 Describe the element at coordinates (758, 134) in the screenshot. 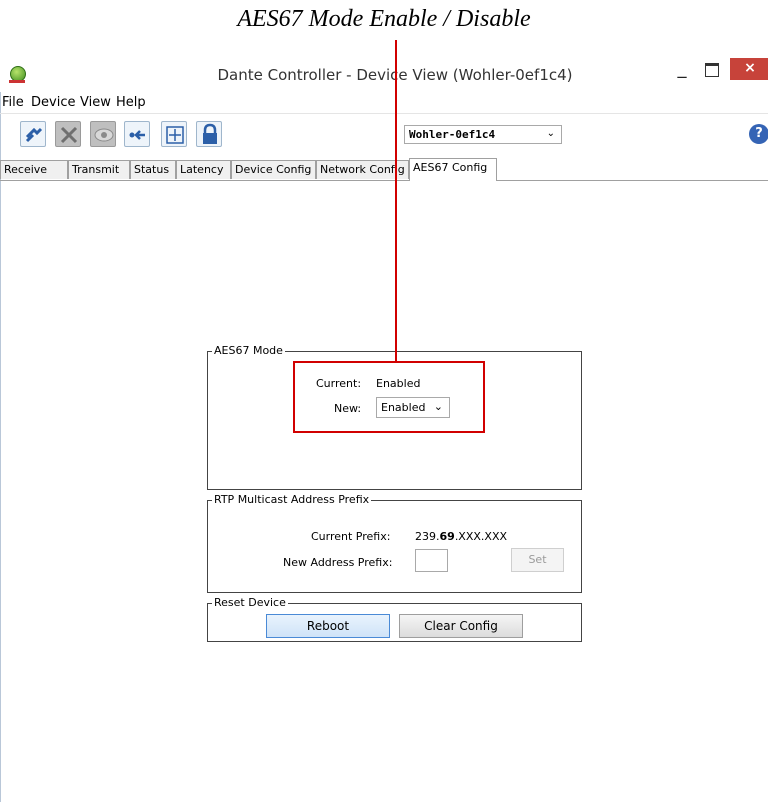

I see `help-icon: ?` at that location.